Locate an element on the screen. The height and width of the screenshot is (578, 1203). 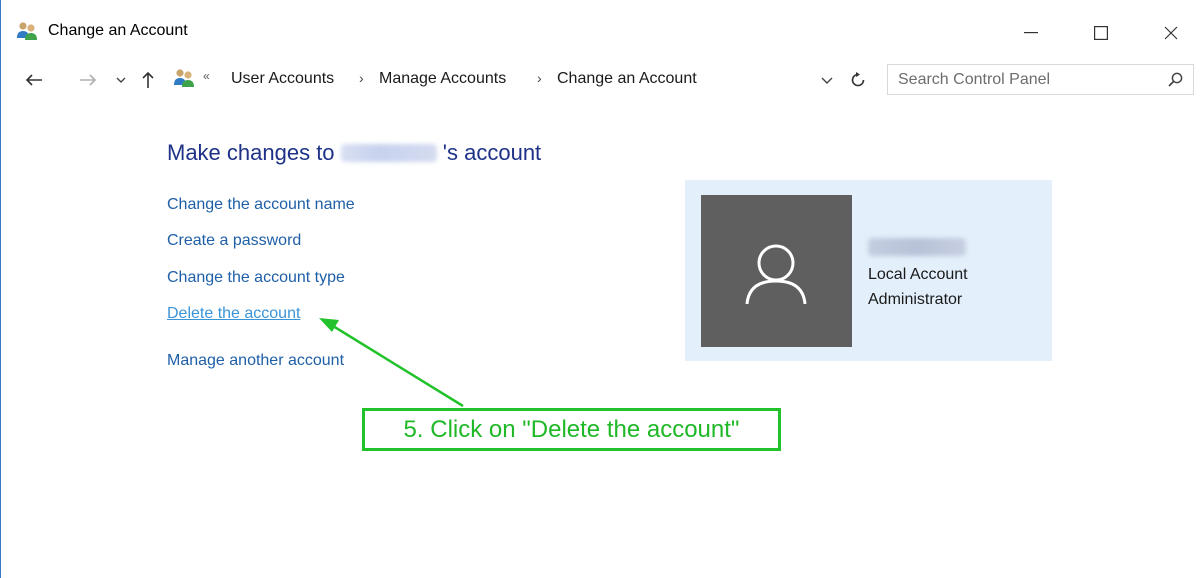
avatar is located at coordinates (776, 271).